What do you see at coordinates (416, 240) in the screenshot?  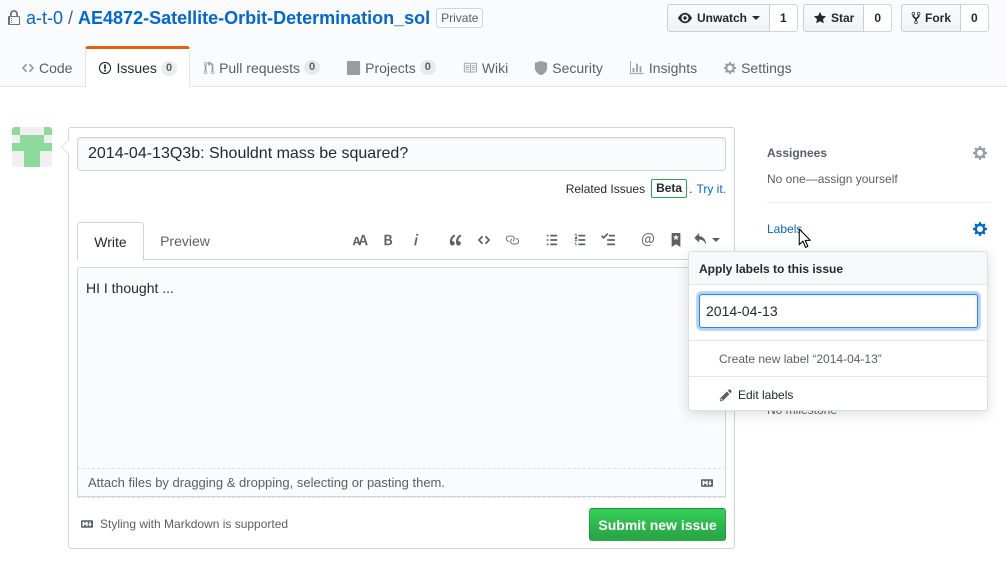 I see `italic-icon` at bounding box center [416, 240].